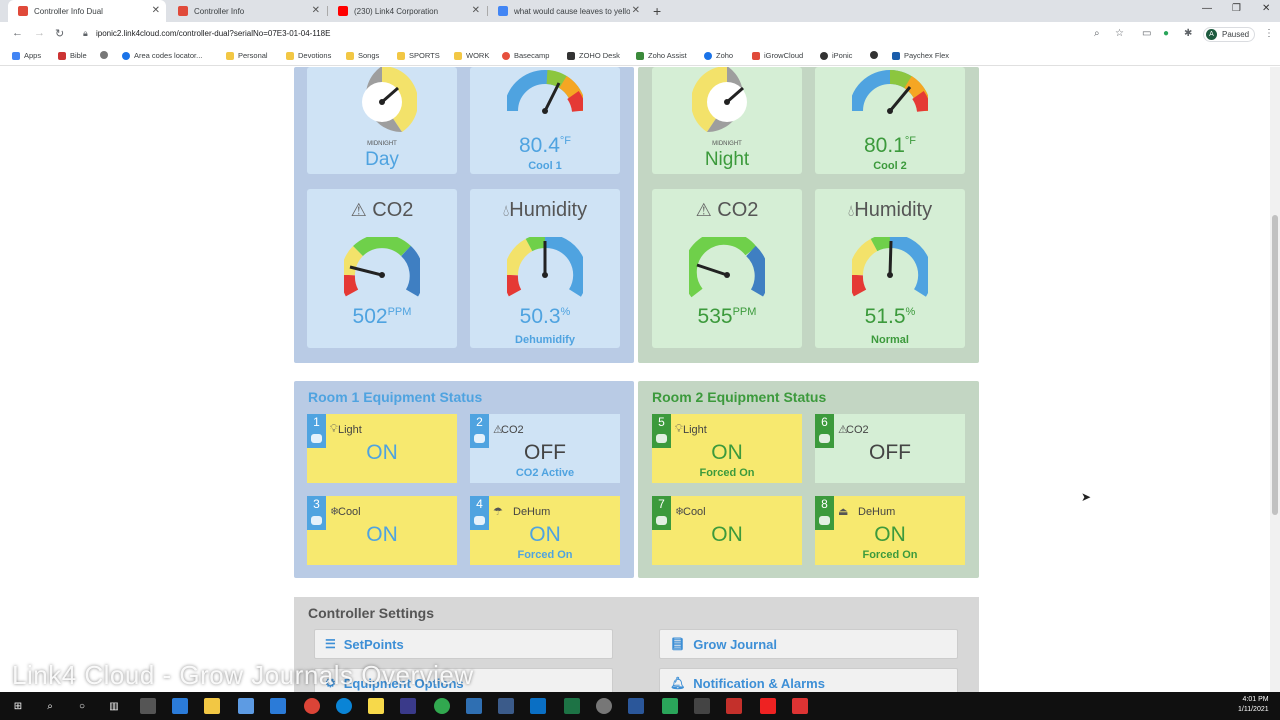  I want to click on scrollbar-thumb, so click(1275, 365).